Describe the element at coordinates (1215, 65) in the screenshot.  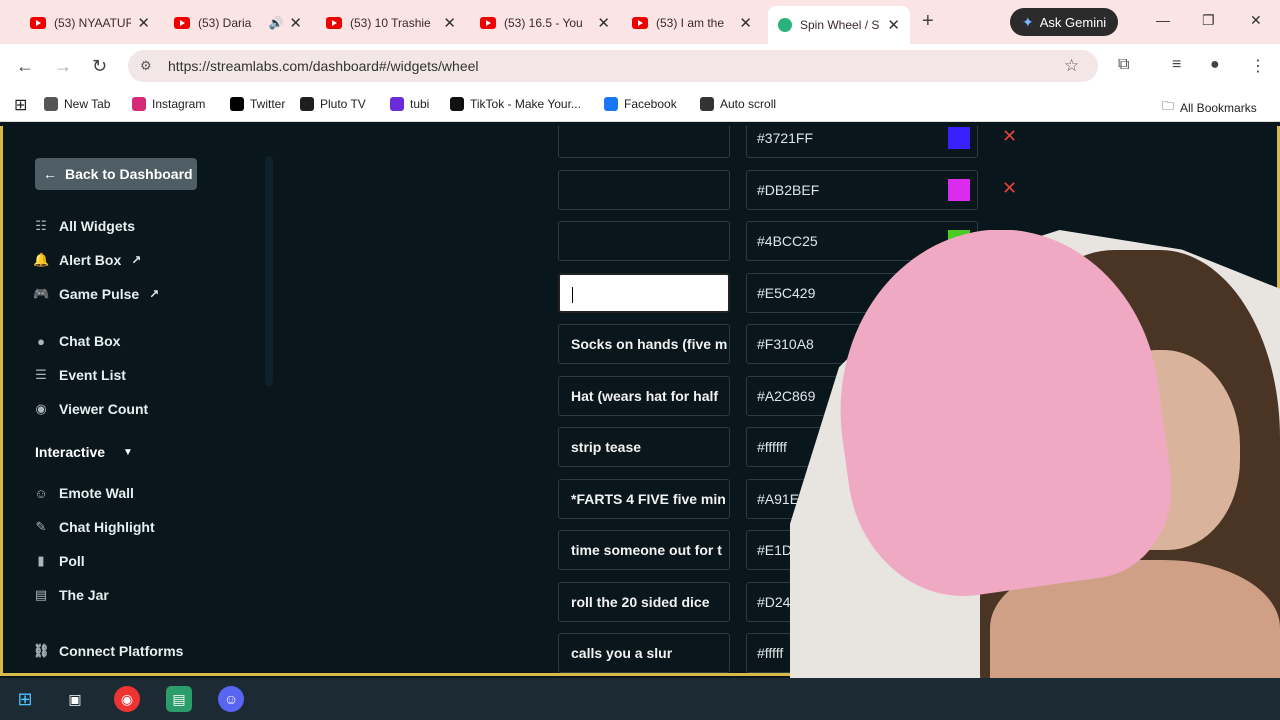
I see `profile-avatar-icon: ●` at that location.